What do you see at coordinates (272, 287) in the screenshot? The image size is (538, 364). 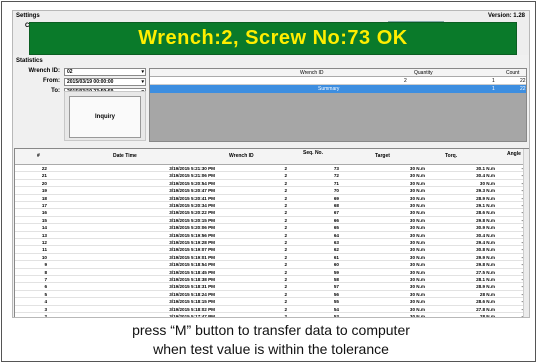 I see `table-row: 6 3/19/2015 5:18:31 PM 2 57 30 N.m 28.9 N.m -` at bounding box center [272, 287].